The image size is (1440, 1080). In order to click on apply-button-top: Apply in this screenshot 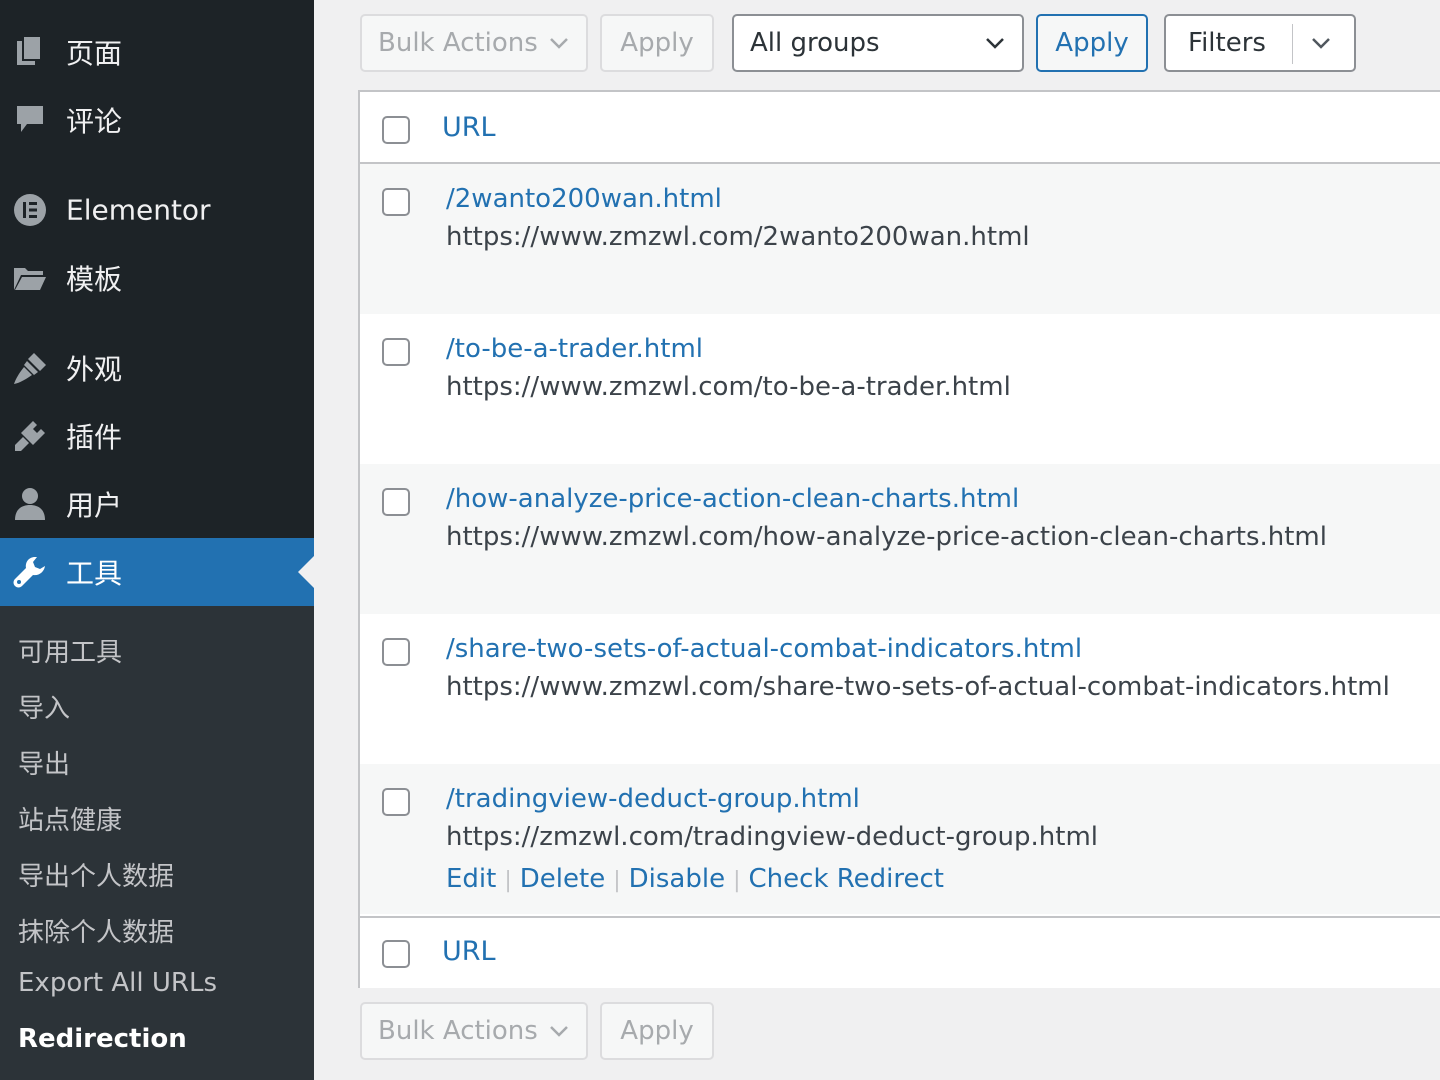, I will do `click(657, 43)`.